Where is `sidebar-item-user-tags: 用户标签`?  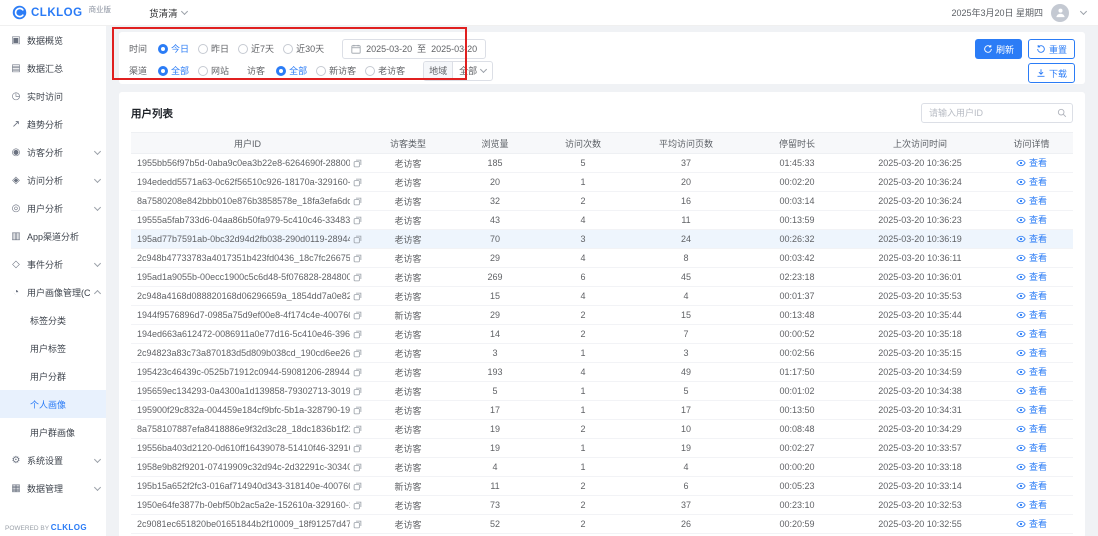 sidebar-item-user-tags: 用户标签 is located at coordinates (53, 348).